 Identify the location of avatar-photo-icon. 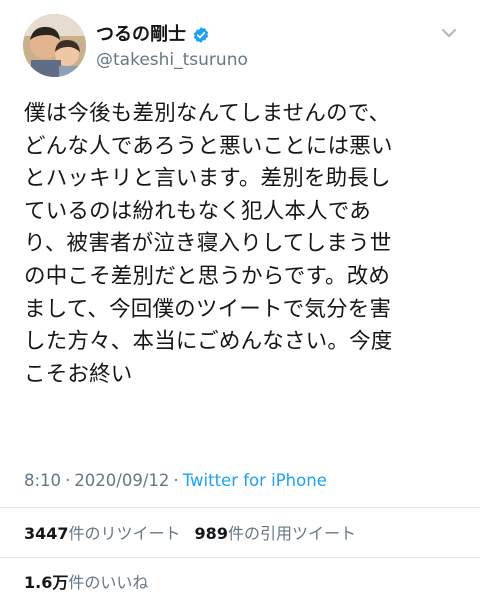
(54, 45).